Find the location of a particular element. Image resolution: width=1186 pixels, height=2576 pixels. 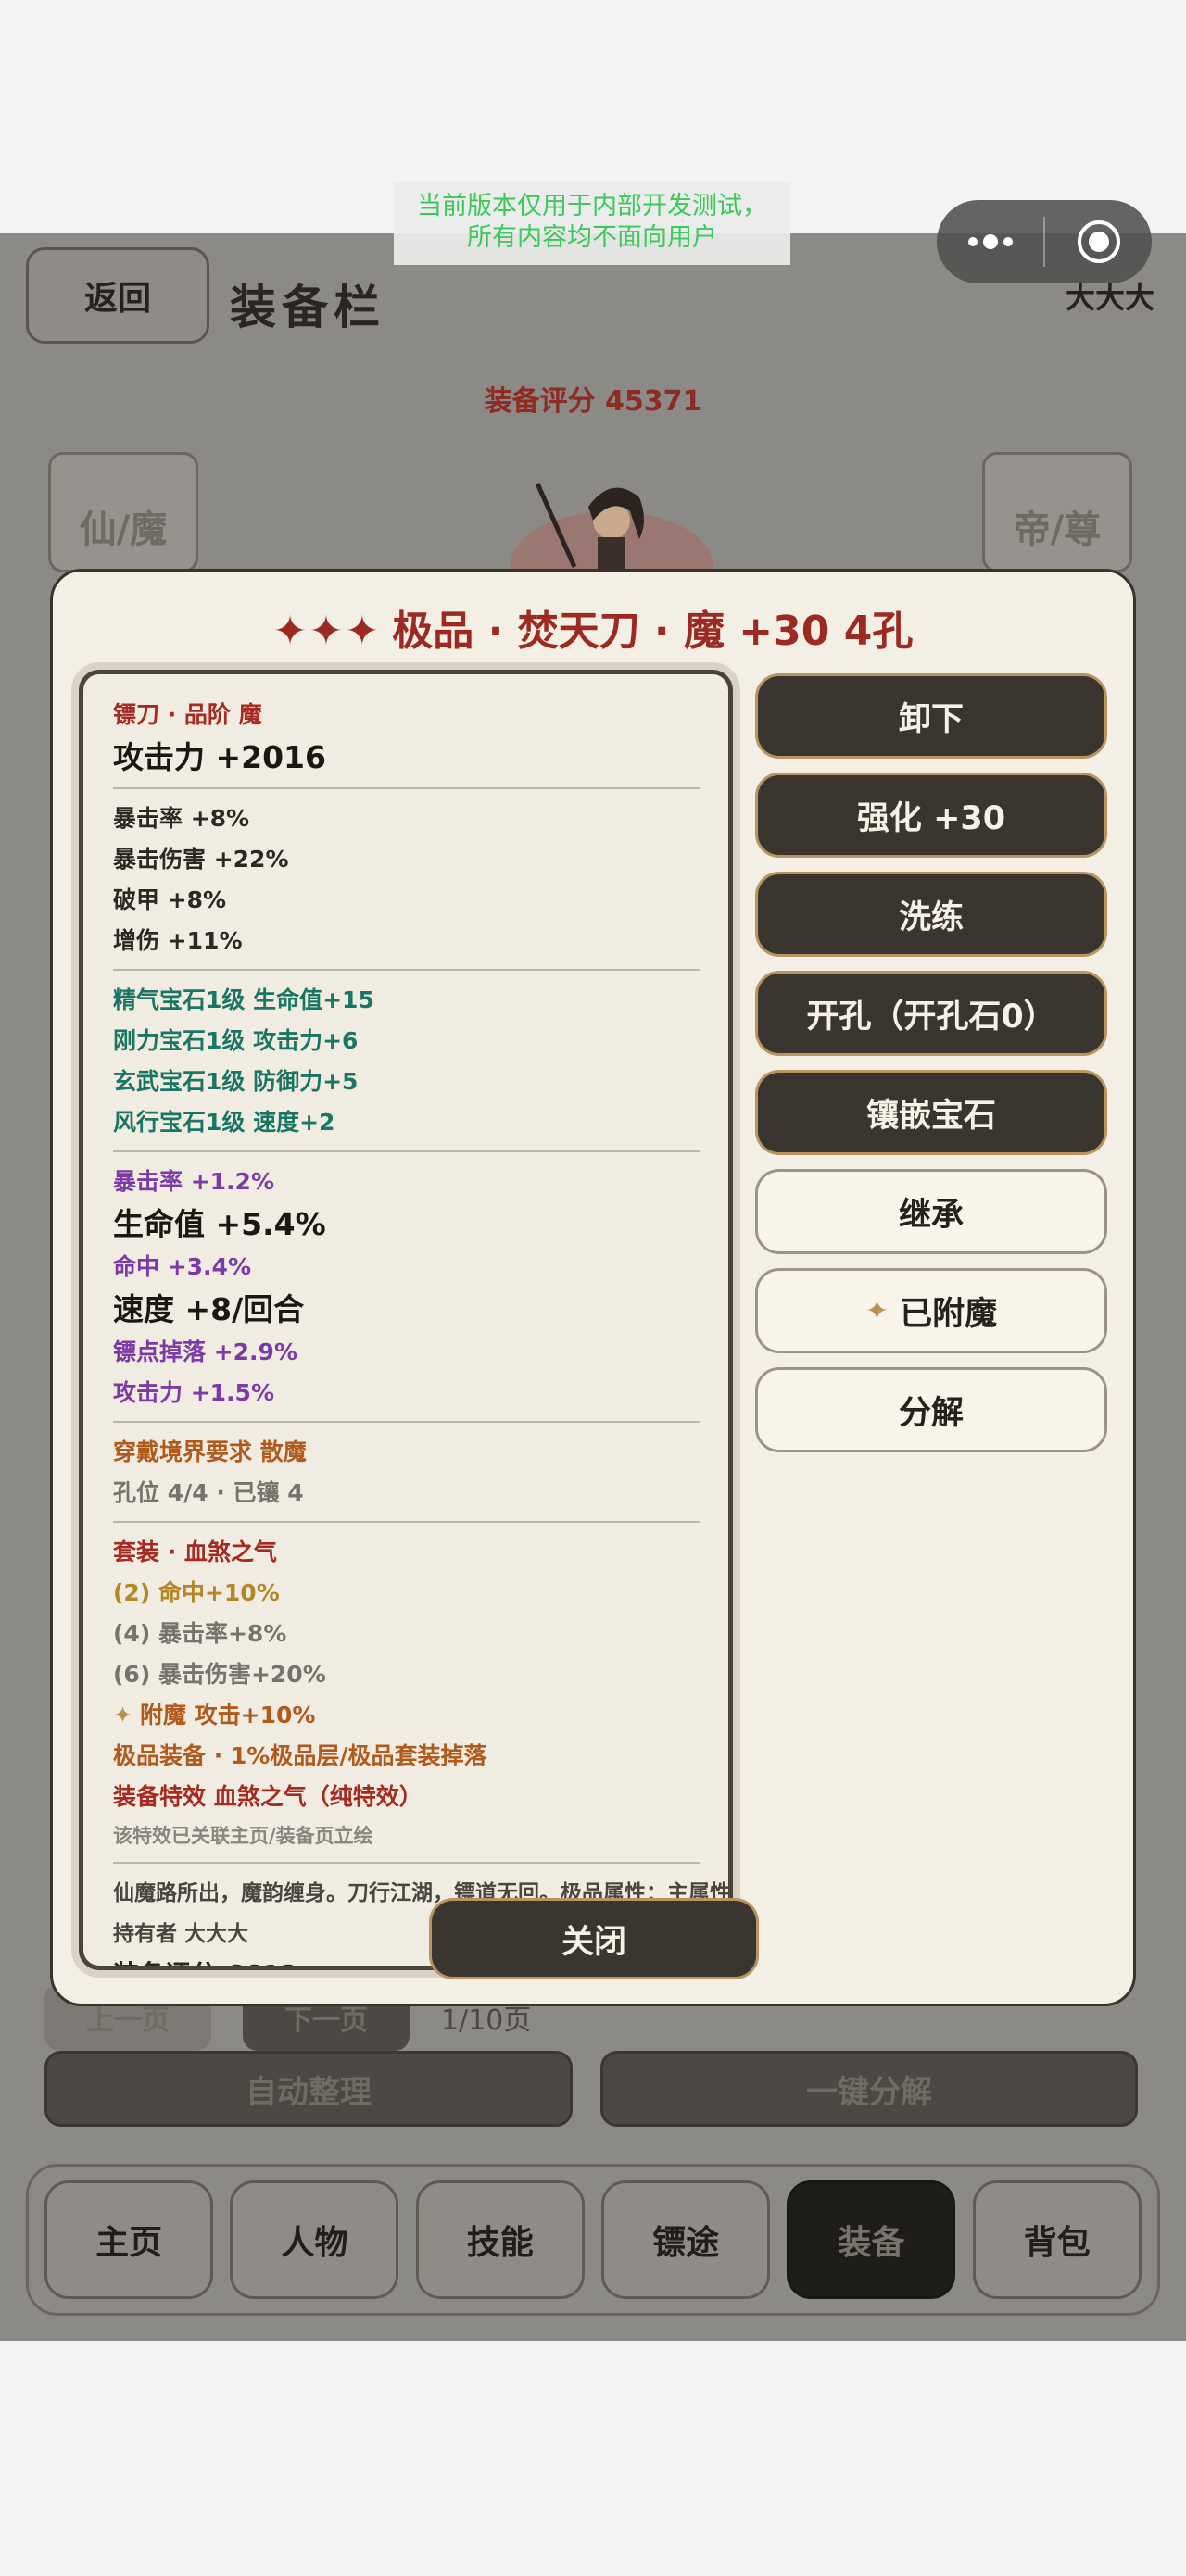

linked-note: 该特效已关联主页/装备页立绘 is located at coordinates (243, 1836).